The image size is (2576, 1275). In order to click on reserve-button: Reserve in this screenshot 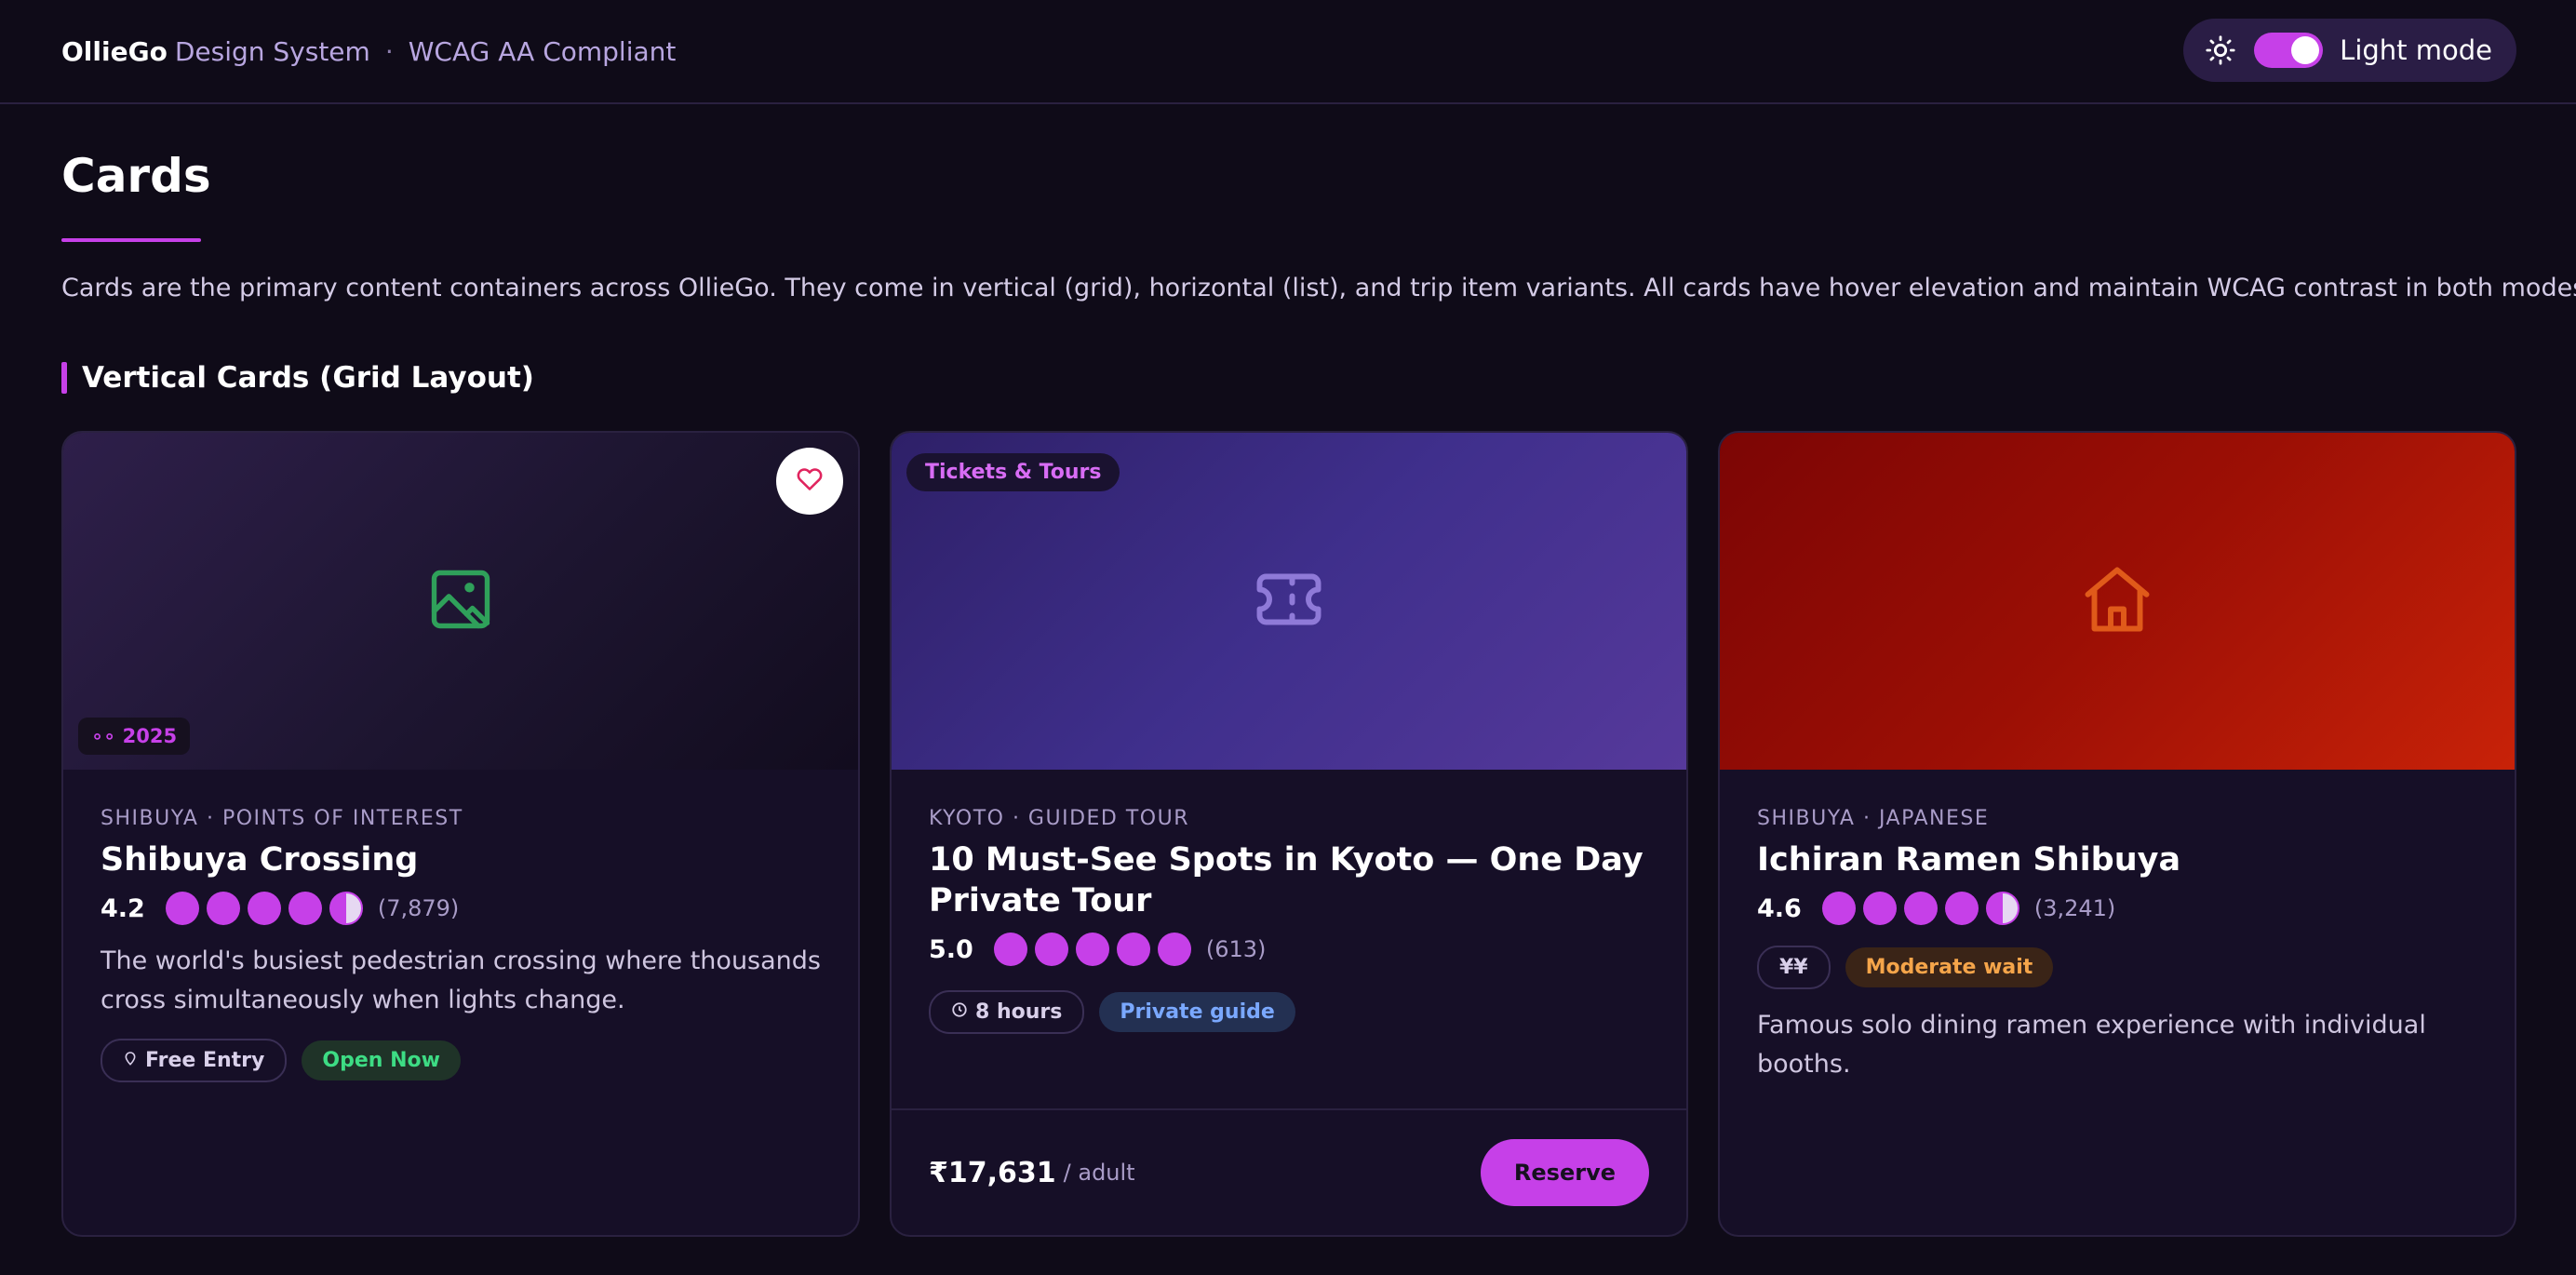, I will do `click(1564, 1172)`.